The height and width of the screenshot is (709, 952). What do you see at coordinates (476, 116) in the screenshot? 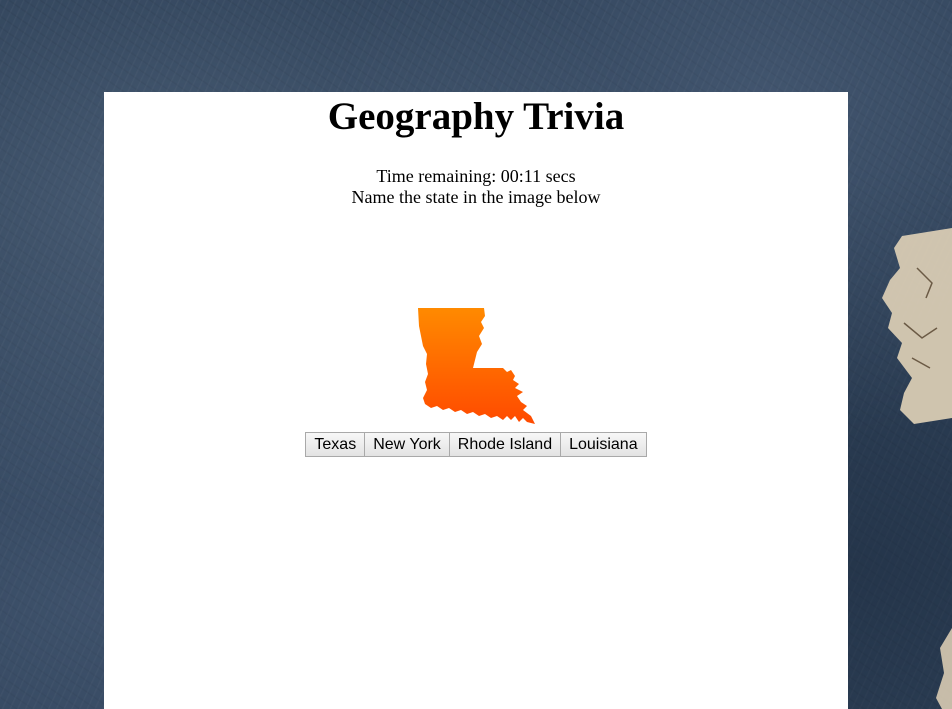
I see `page-title: Geography Trivia` at bounding box center [476, 116].